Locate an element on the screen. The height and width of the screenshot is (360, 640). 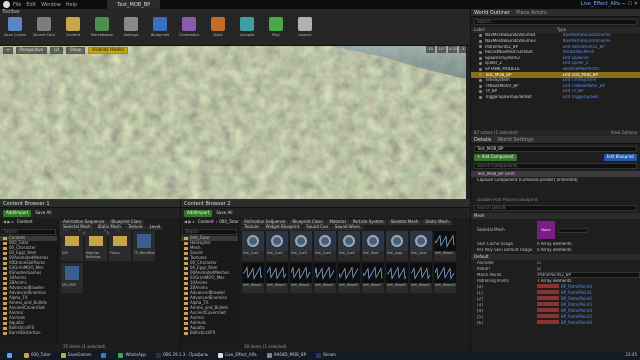
toolbar-button-10: Launch is located at coordinates (305, 27).